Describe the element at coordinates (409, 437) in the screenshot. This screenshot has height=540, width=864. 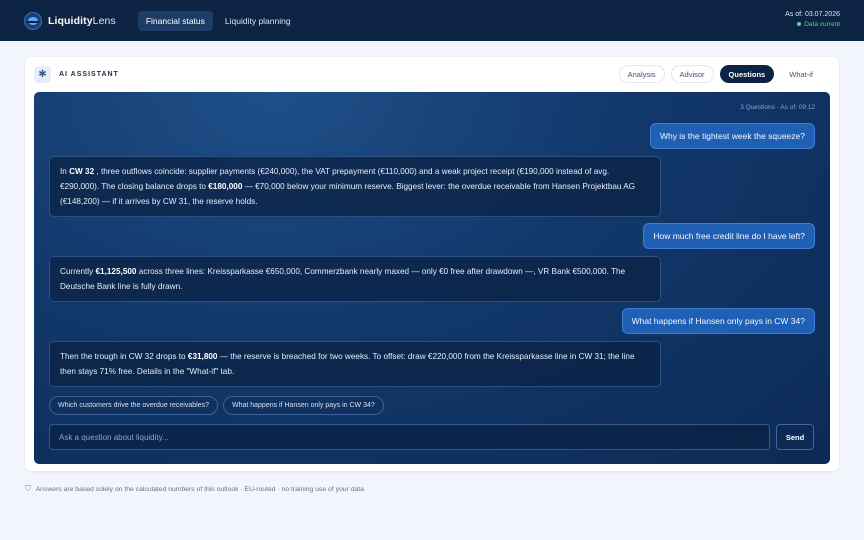
I see `question-input` at that location.